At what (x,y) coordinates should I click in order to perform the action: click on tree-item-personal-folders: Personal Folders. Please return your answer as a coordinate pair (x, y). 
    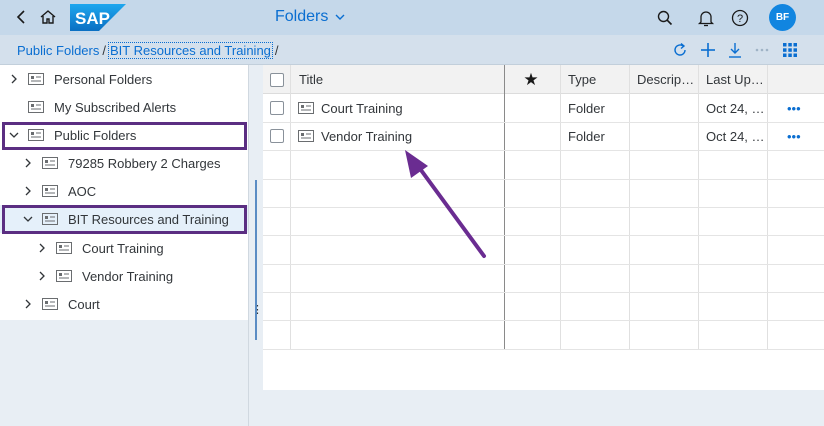
    Looking at the image, I should click on (124, 79).